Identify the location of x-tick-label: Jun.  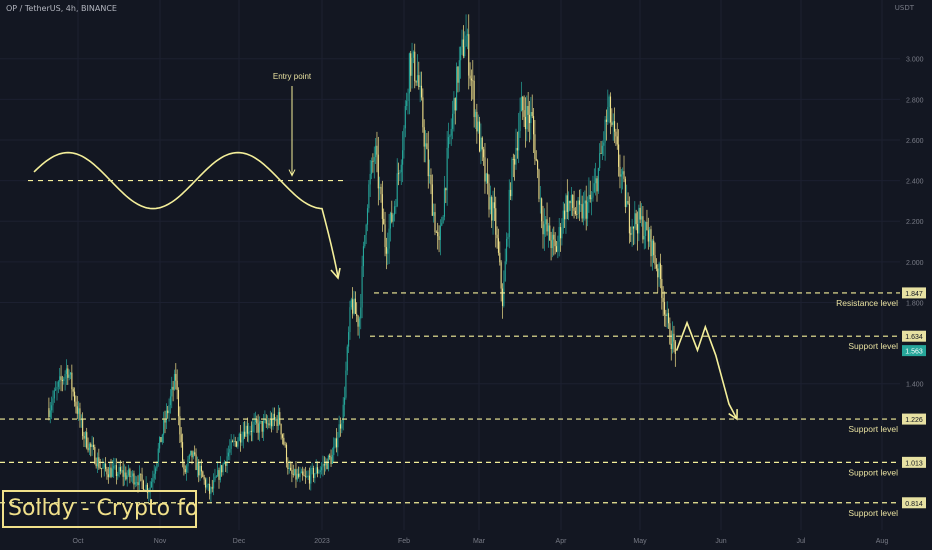
(720, 541).